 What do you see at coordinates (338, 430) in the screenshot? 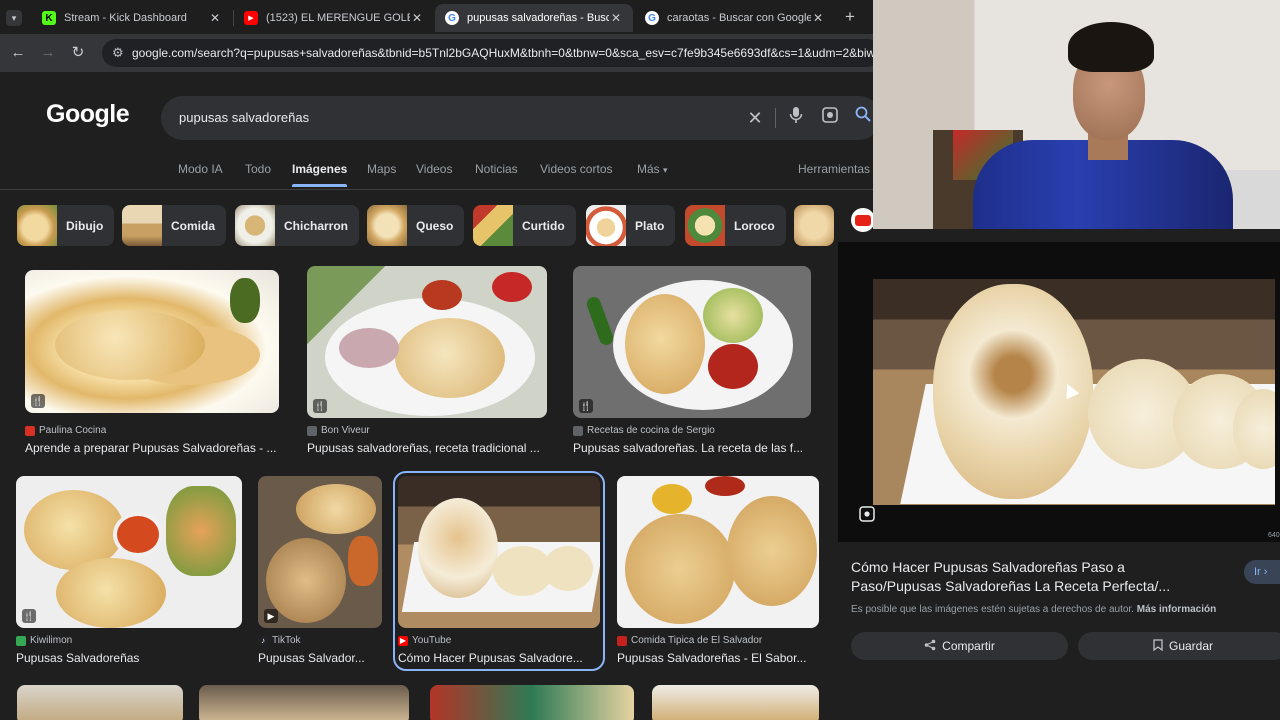
I see `result-source: Bon Viveur` at bounding box center [338, 430].